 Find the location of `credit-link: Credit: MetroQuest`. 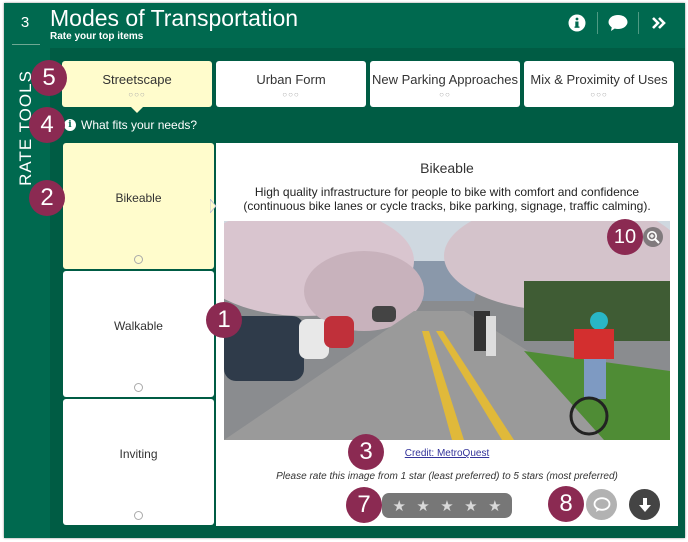

credit-link: Credit: MetroQuest is located at coordinates (447, 453).